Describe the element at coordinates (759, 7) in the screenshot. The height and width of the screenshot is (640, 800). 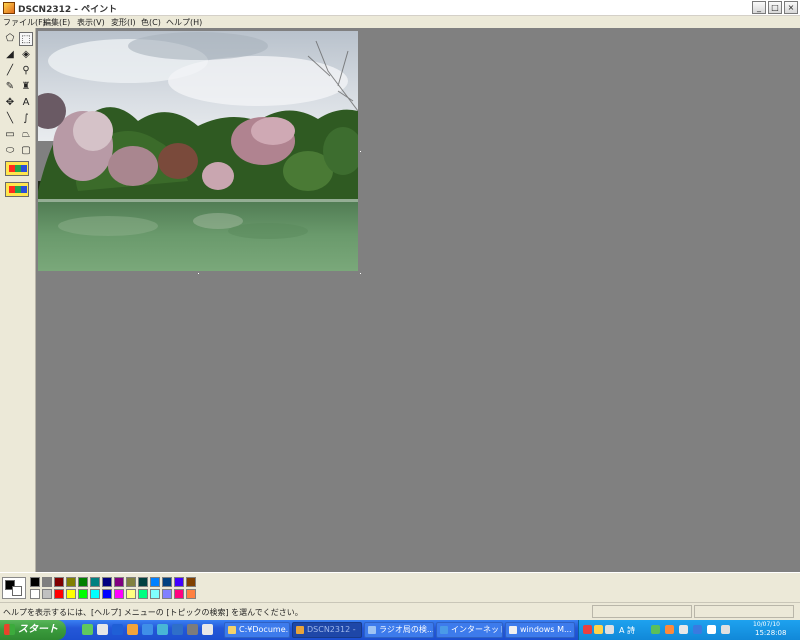
I see `minimize-button: _` at that location.